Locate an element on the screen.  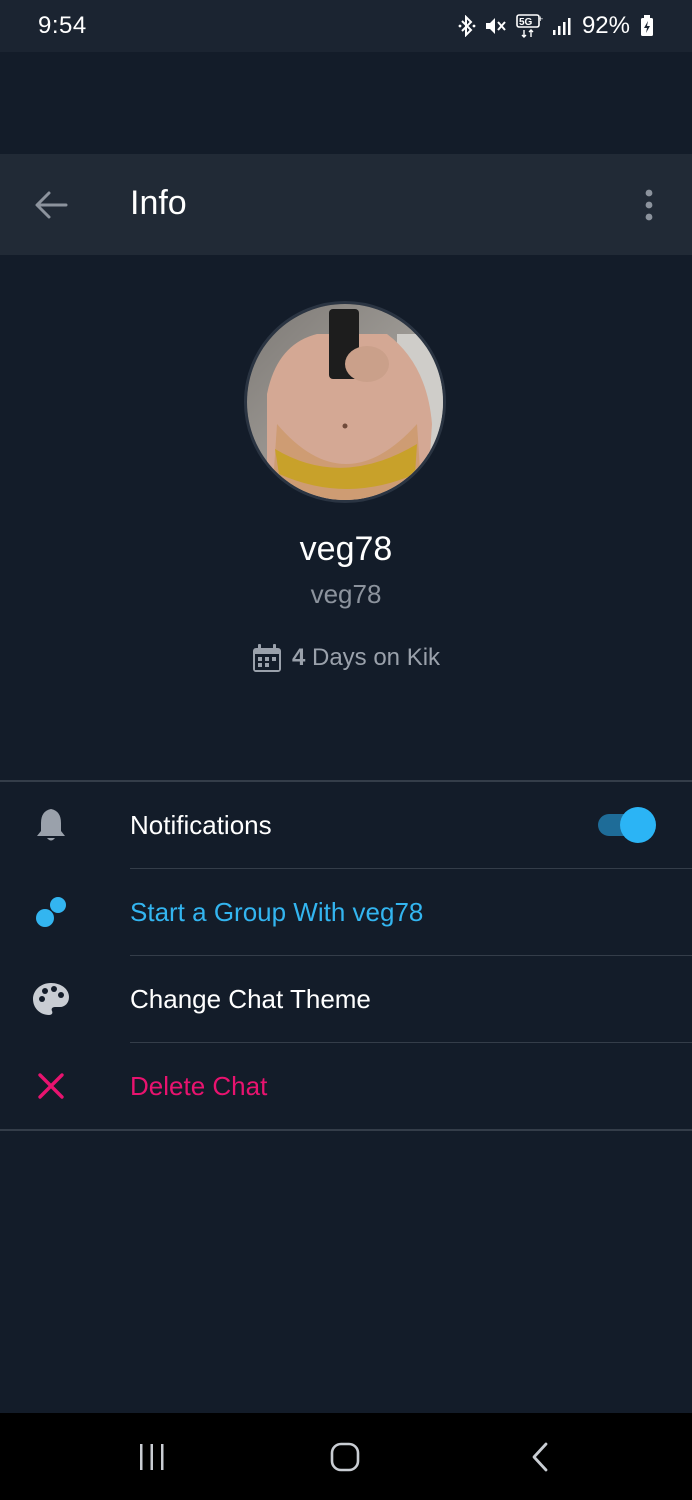
profile-photo is located at coordinates (345, 402).